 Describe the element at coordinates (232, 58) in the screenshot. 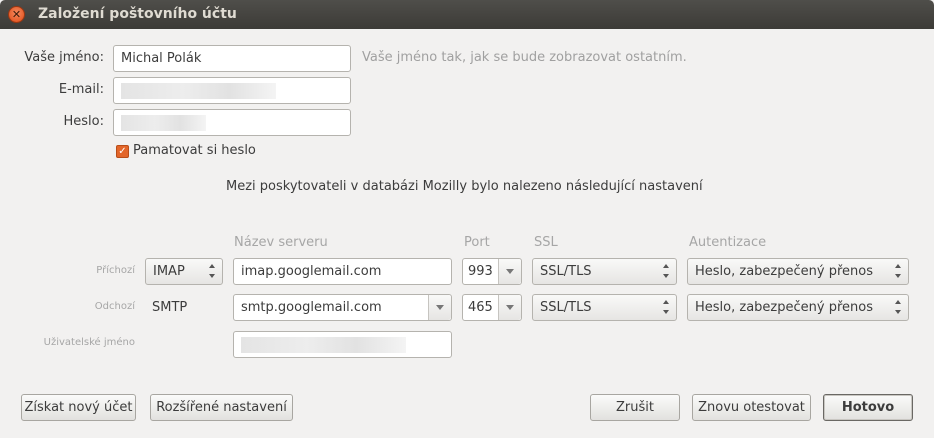

I see `name-input: Michal Polák` at that location.